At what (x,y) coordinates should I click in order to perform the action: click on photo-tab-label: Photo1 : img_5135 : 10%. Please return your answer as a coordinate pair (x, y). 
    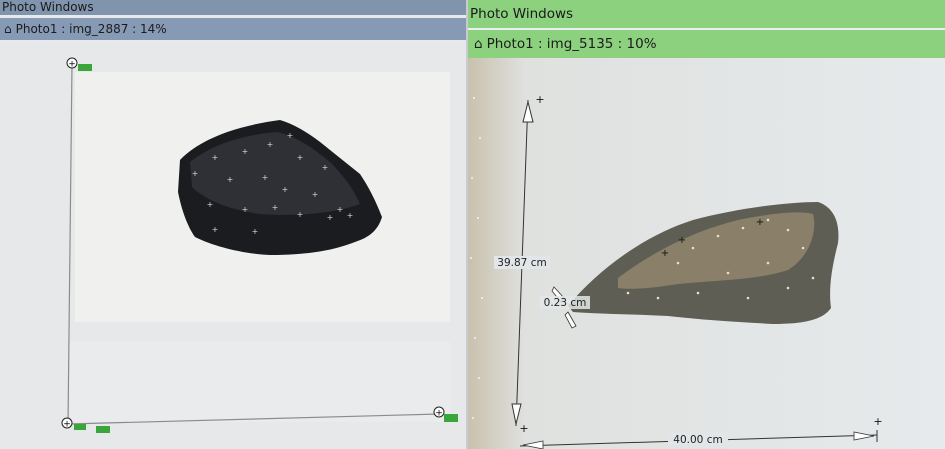
    Looking at the image, I should click on (571, 44).